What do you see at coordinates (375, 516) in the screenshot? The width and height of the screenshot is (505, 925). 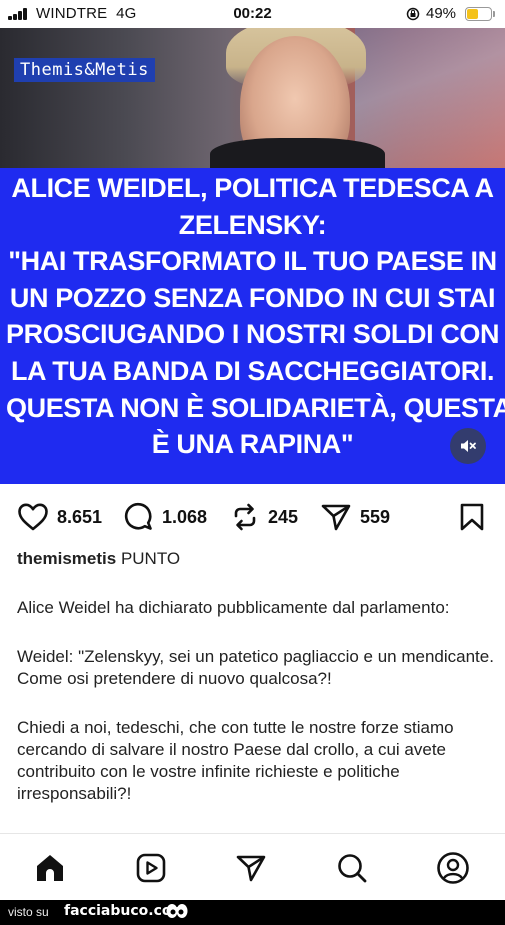 I see `shares-count: 559` at bounding box center [375, 516].